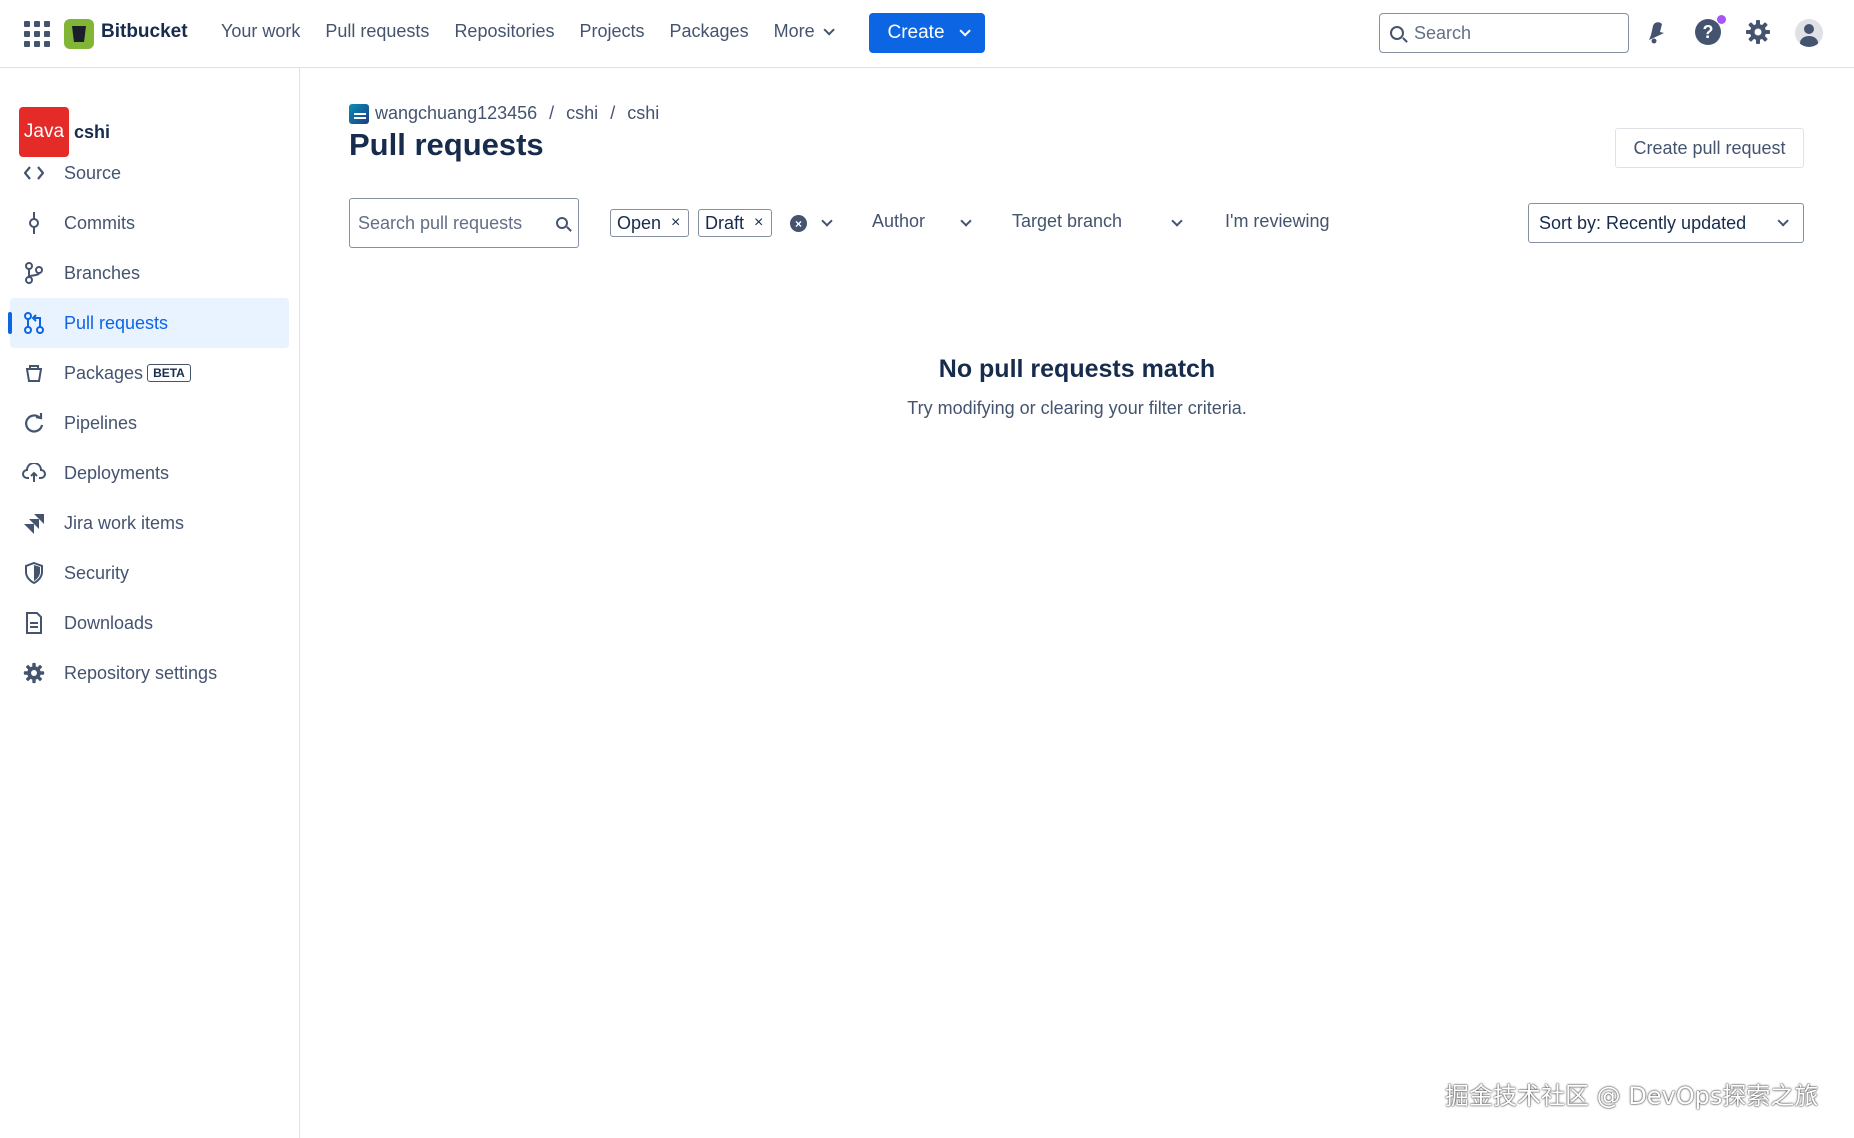 The height and width of the screenshot is (1138, 1854). Describe the element at coordinates (1397, 33) in the screenshot. I see `search-icon` at that location.